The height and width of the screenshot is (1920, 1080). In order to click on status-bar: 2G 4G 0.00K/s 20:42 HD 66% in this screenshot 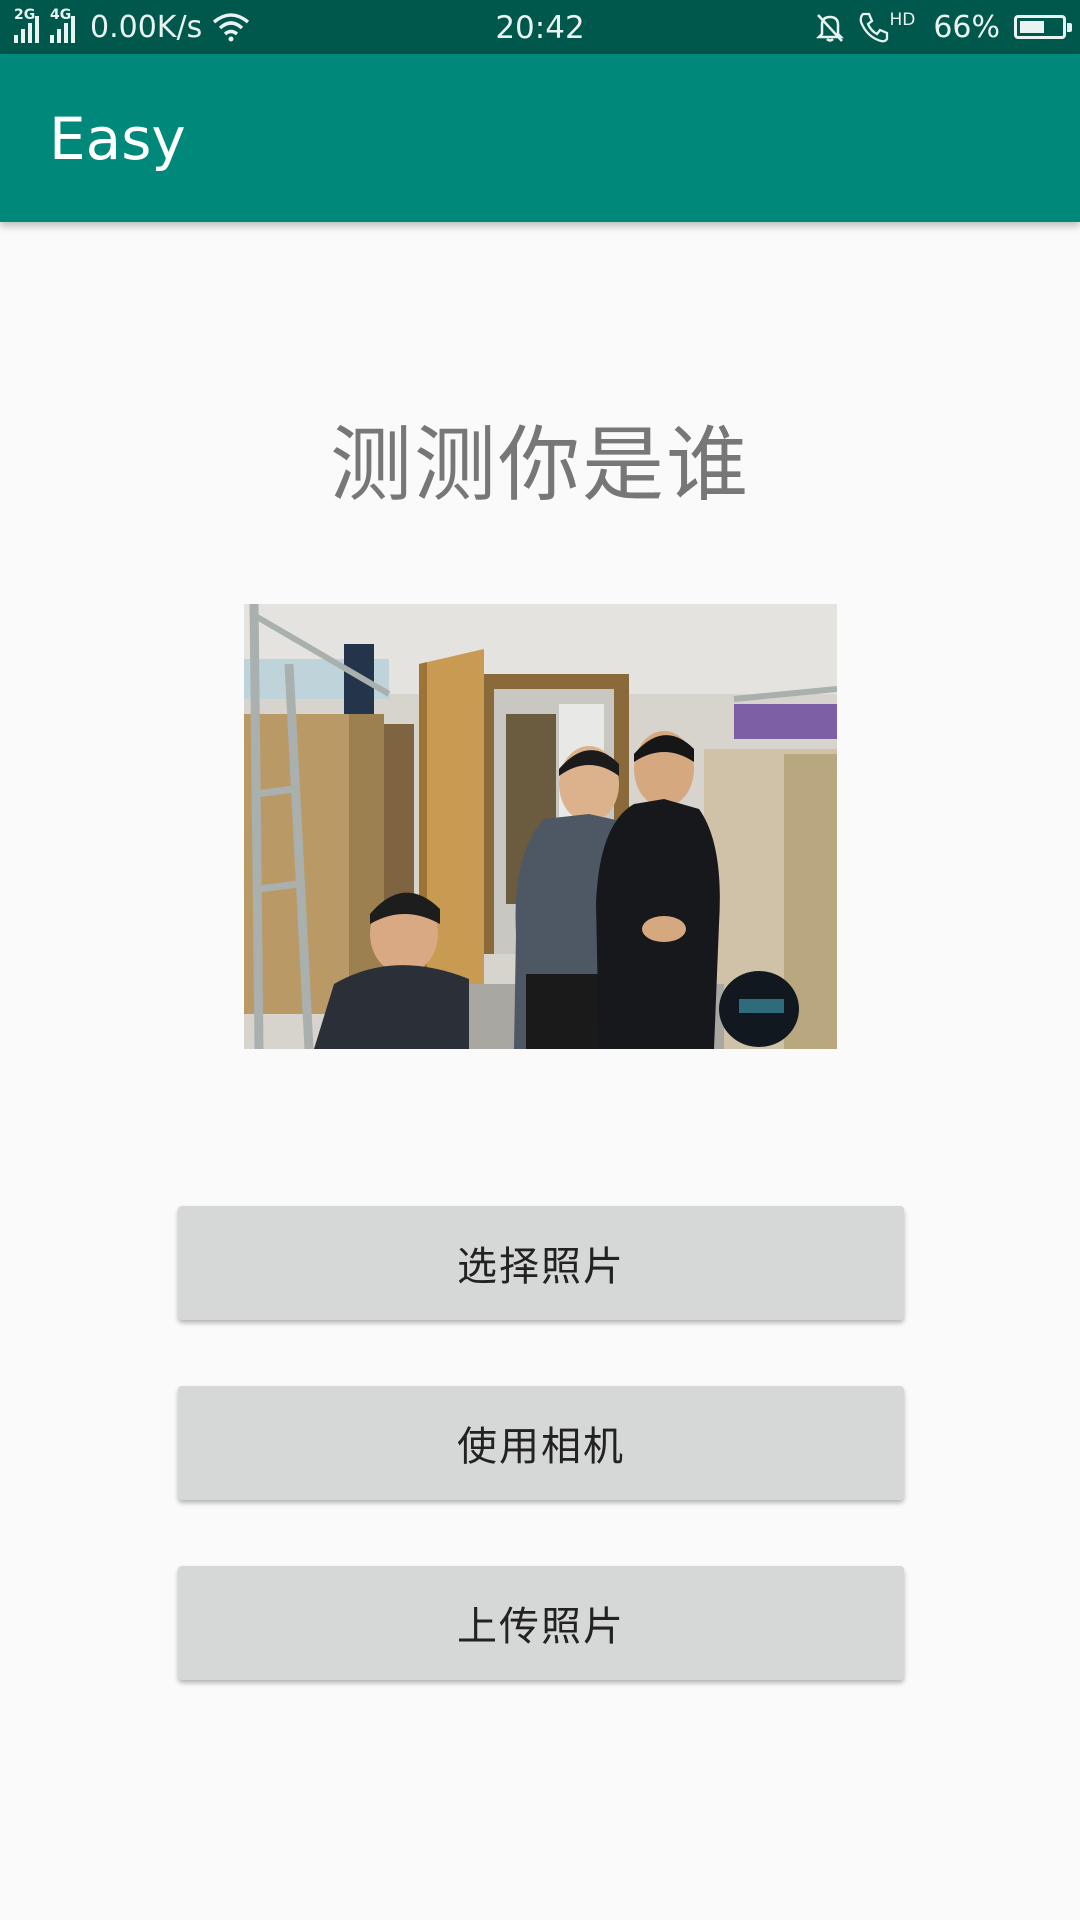, I will do `click(540, 27)`.